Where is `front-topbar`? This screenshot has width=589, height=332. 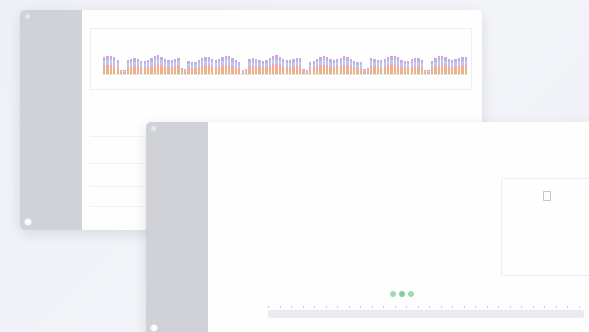
front-topbar is located at coordinates (398, 128).